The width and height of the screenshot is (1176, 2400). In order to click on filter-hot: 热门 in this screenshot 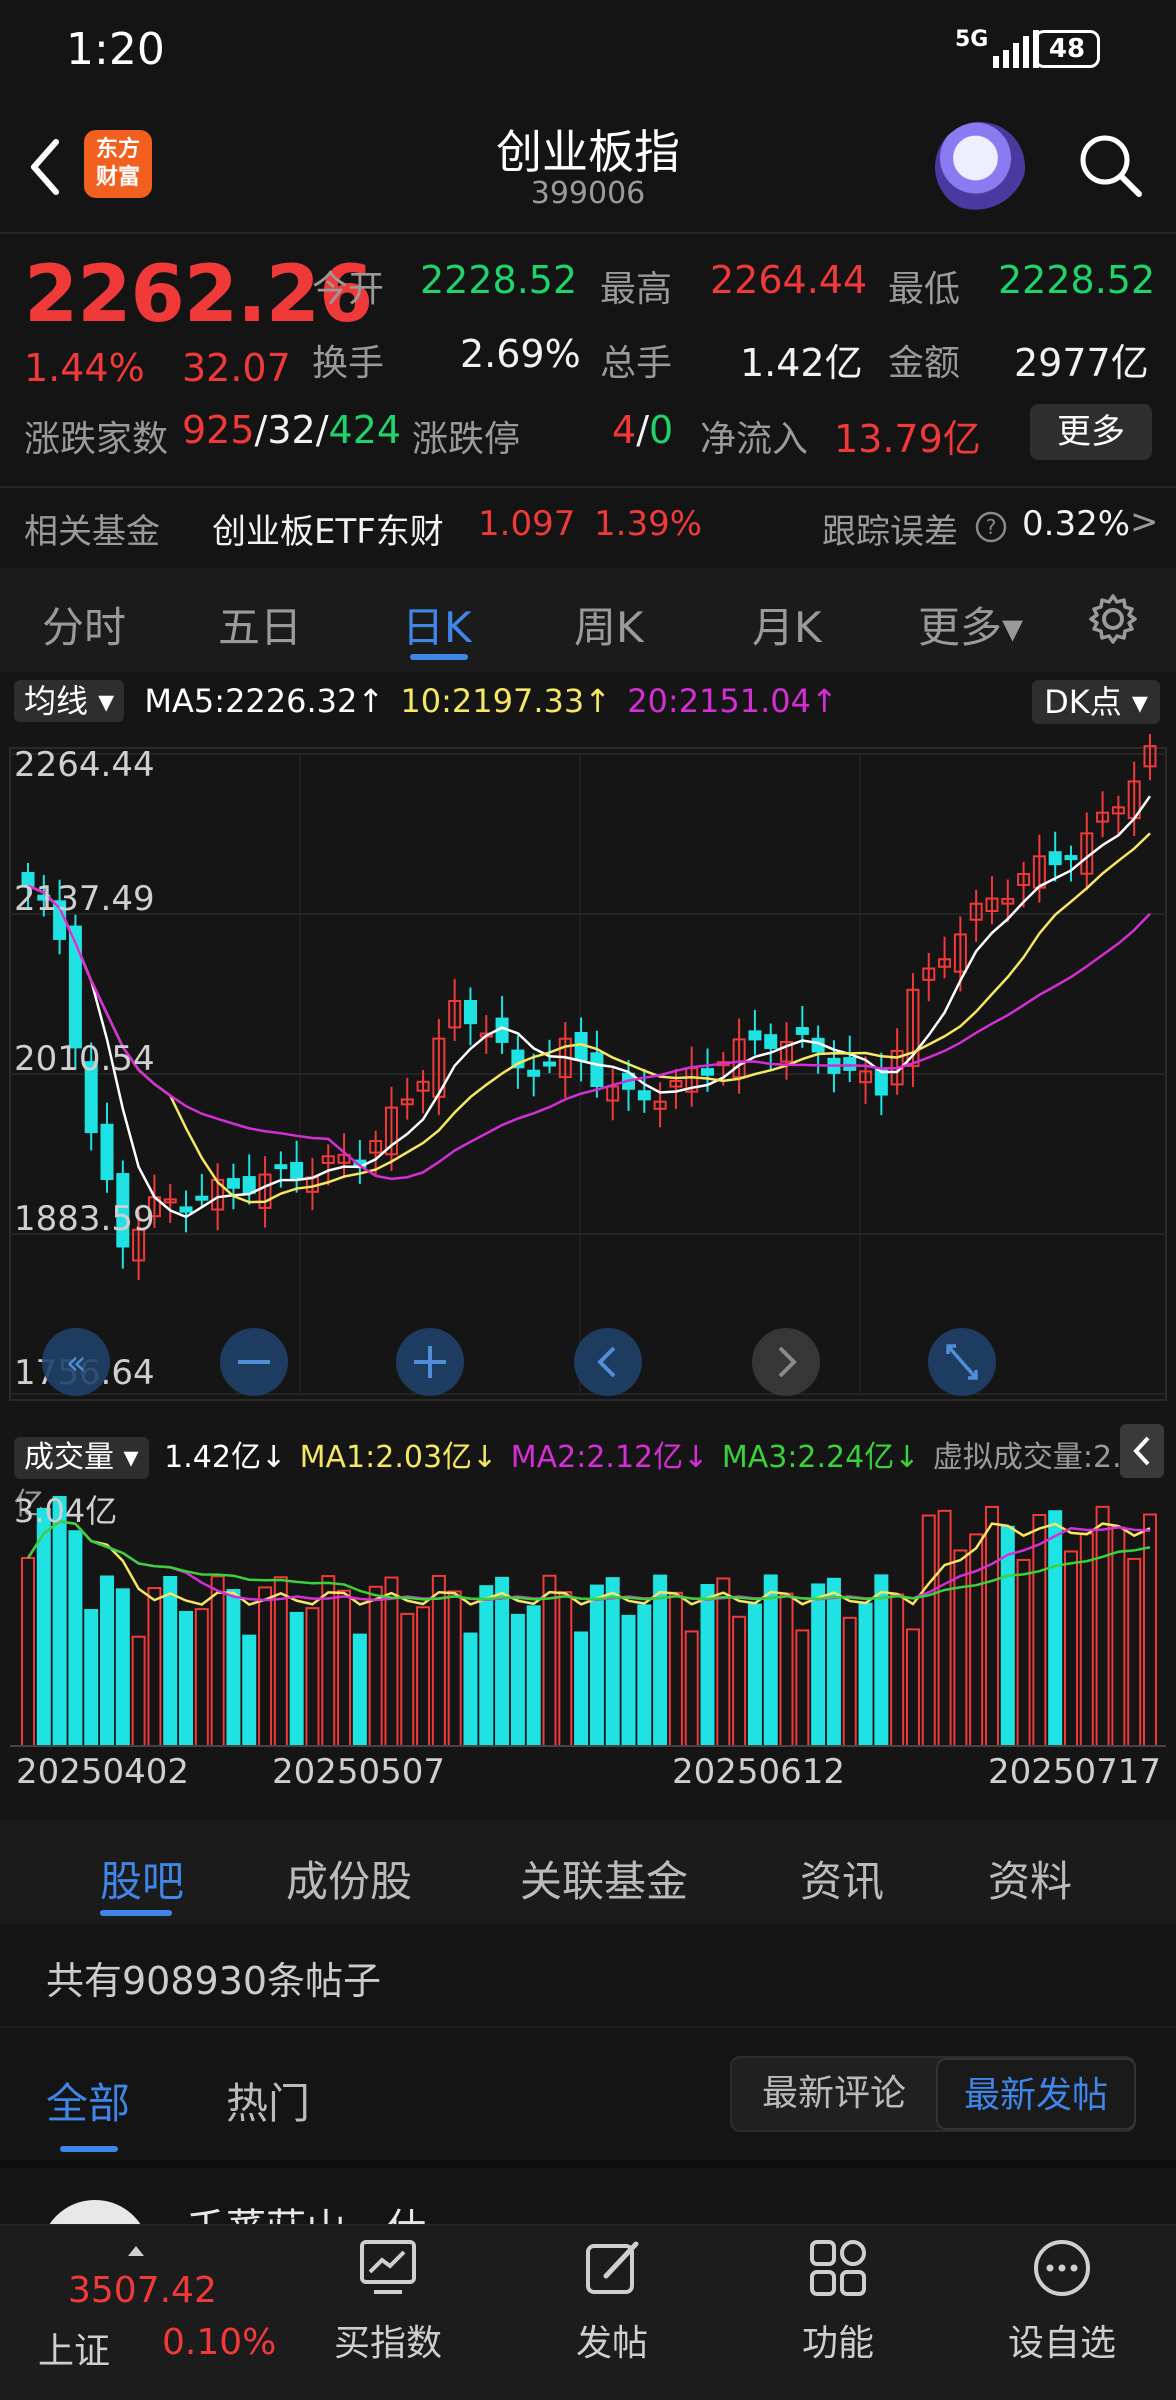, I will do `click(268, 2100)`.